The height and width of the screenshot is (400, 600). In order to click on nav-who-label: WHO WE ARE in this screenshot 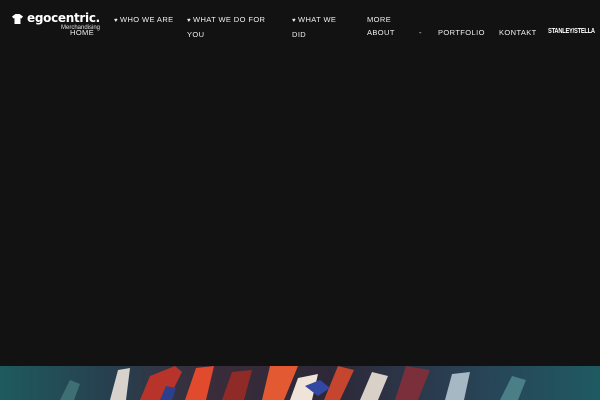, I will do `click(146, 19)`.